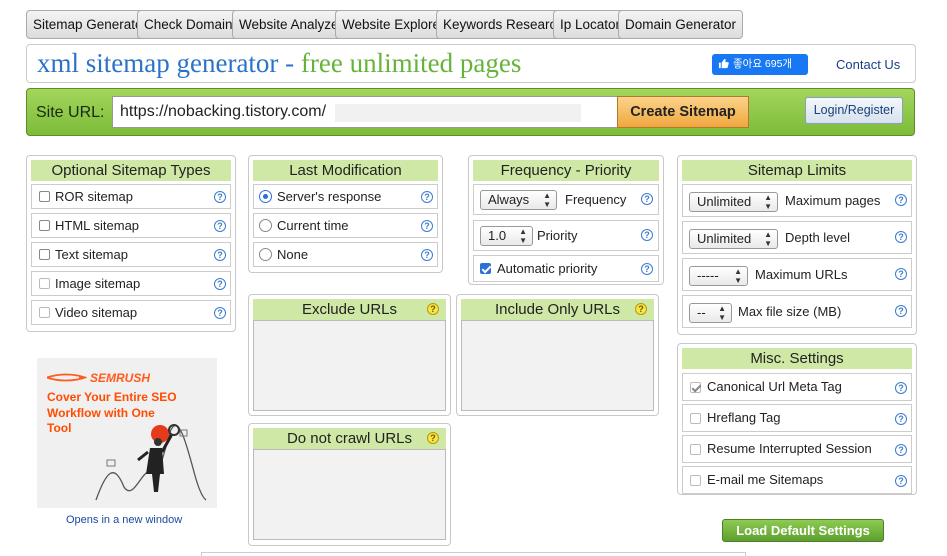 The width and height of the screenshot is (947, 556). What do you see at coordinates (763, 64) in the screenshot?
I see `fb-like-count: 좋아요 695개` at bounding box center [763, 64].